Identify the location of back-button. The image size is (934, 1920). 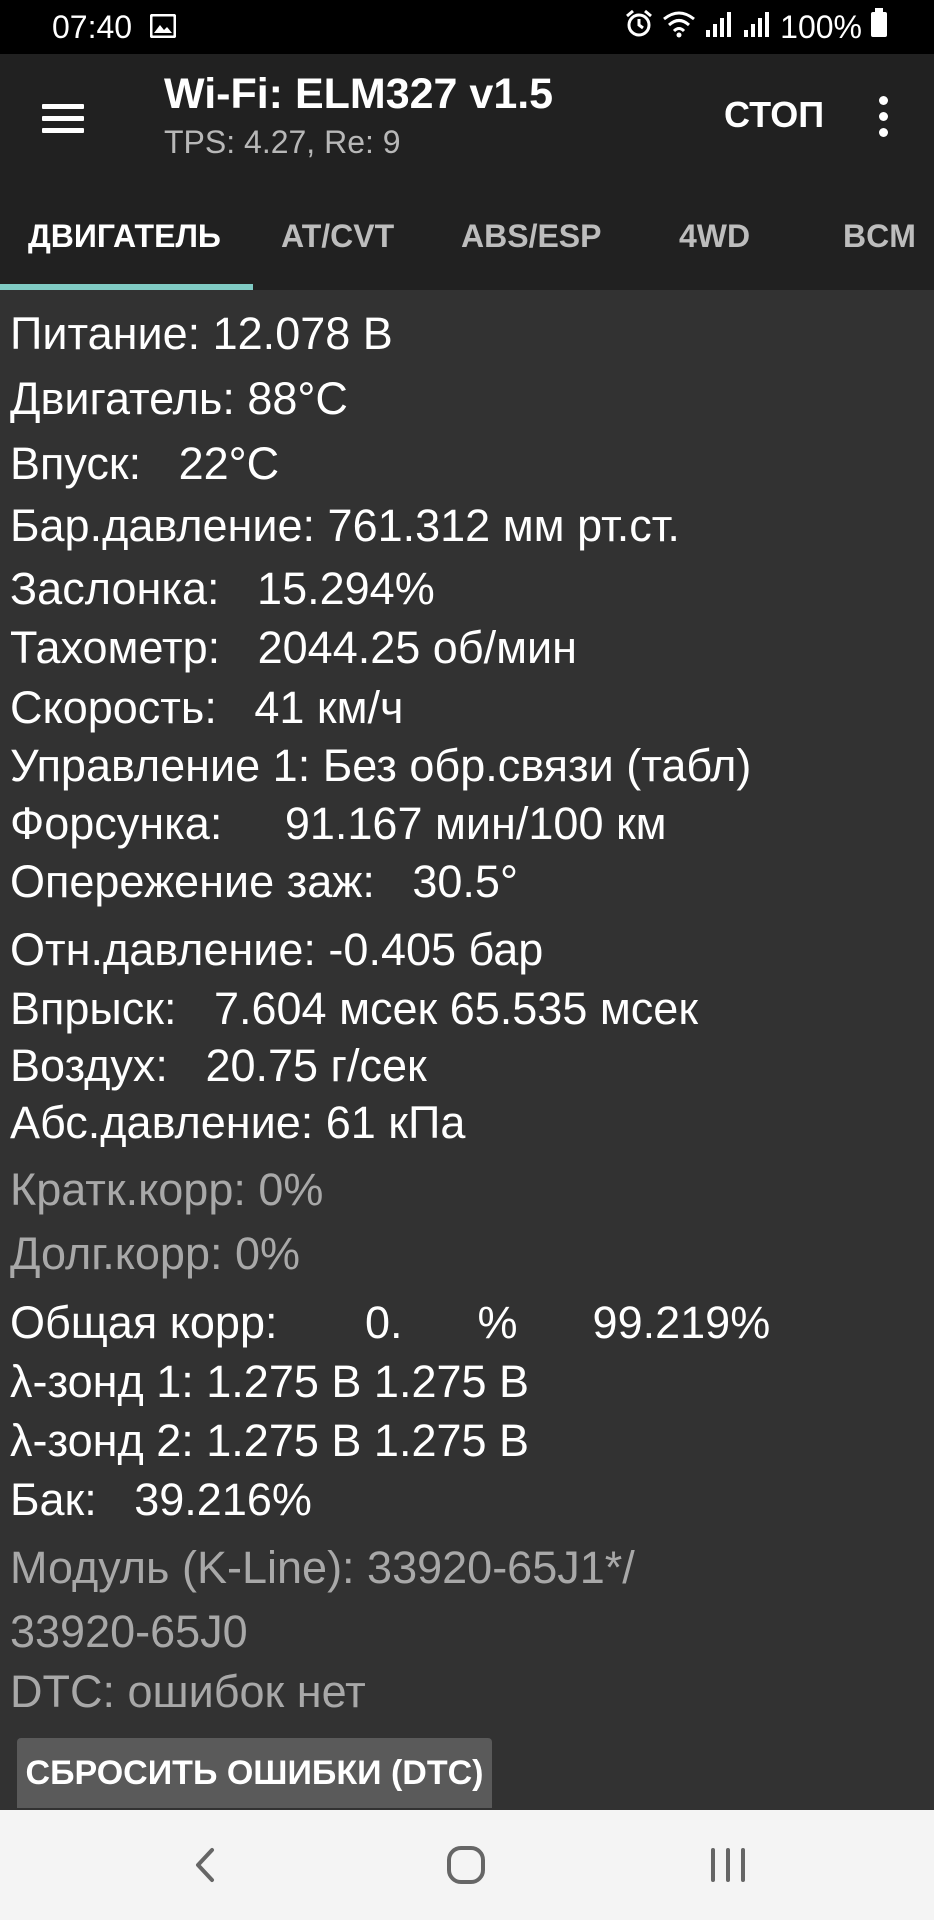
(205, 1865).